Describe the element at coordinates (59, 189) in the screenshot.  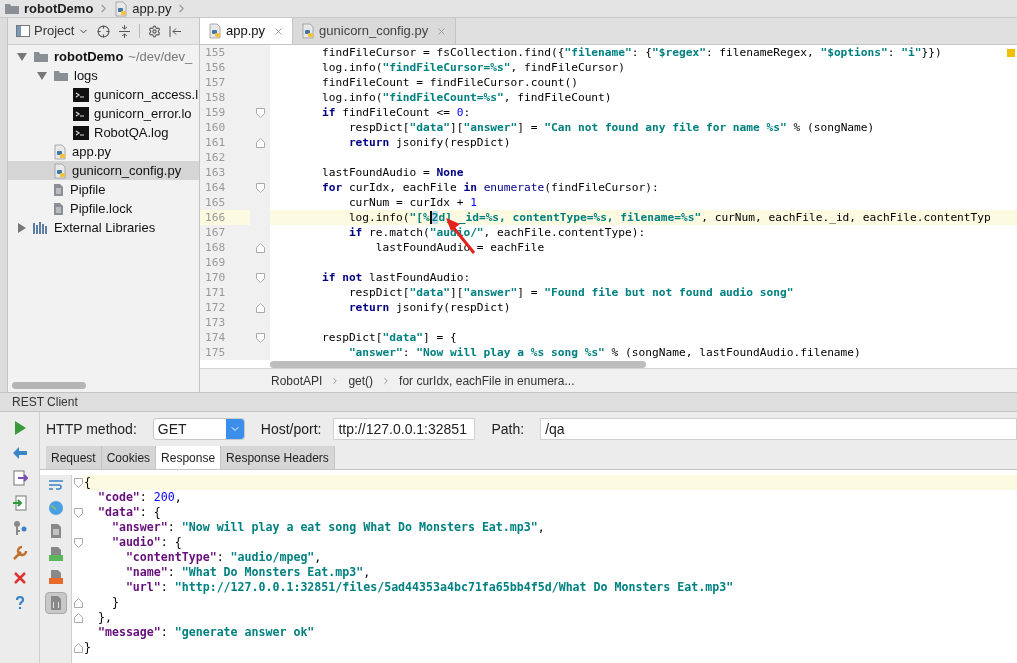
I see `document-icon` at that location.